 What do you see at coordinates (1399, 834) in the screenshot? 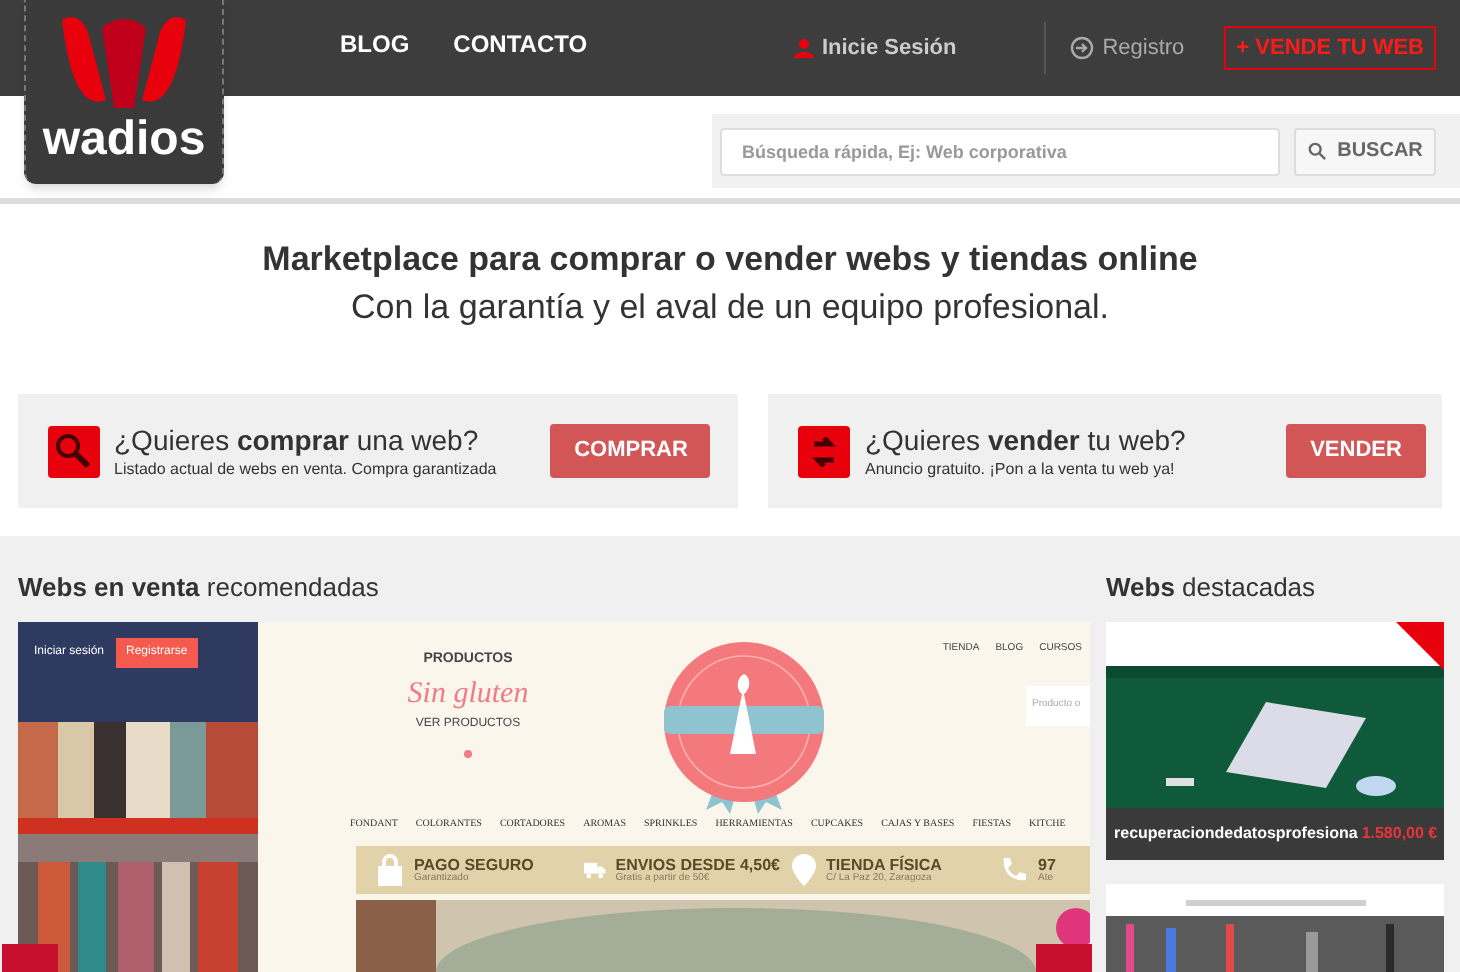
I see `featured-price: 1.580,00 €` at bounding box center [1399, 834].